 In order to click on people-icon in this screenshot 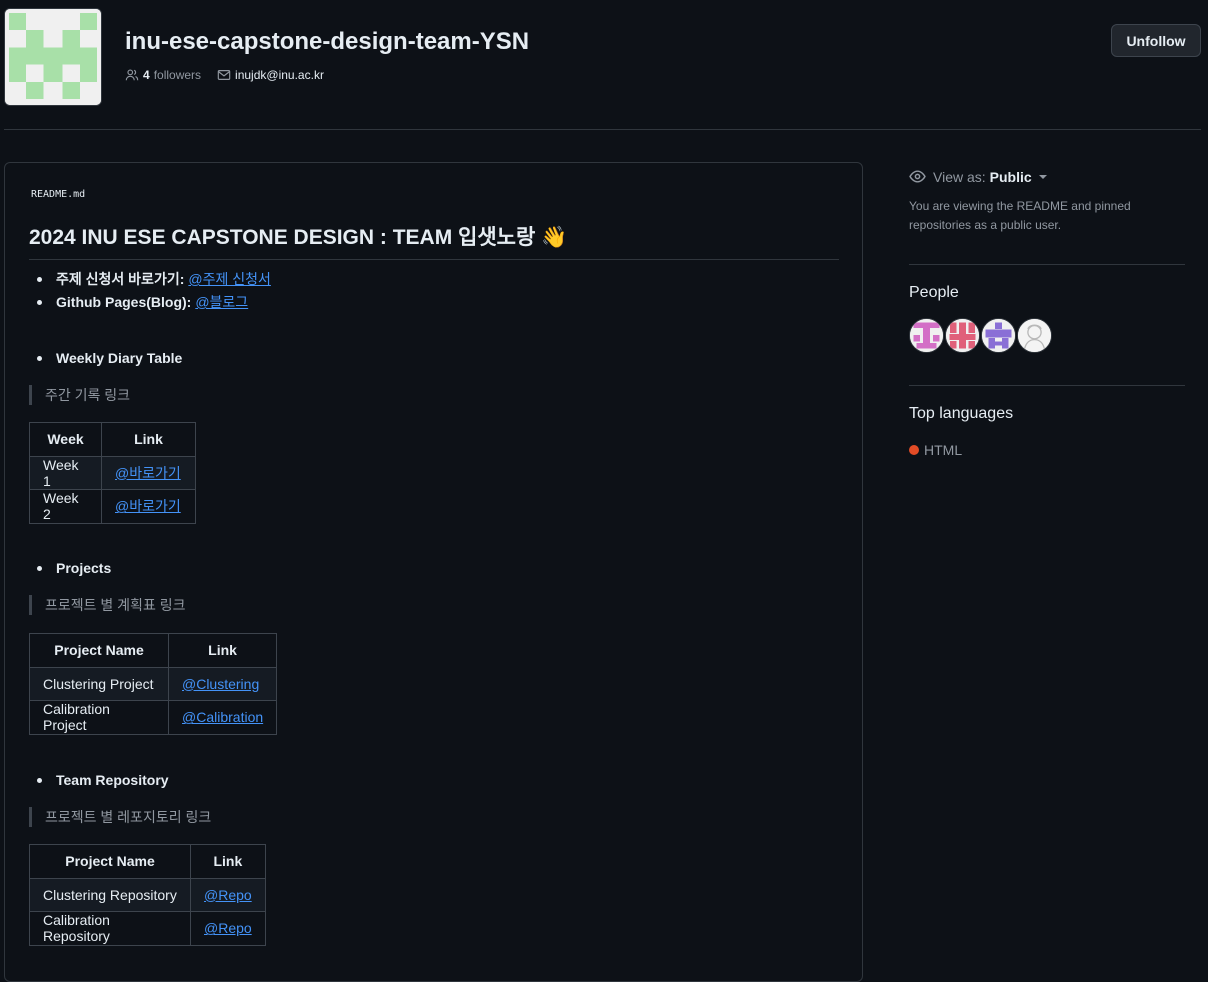, I will do `click(132, 75)`.